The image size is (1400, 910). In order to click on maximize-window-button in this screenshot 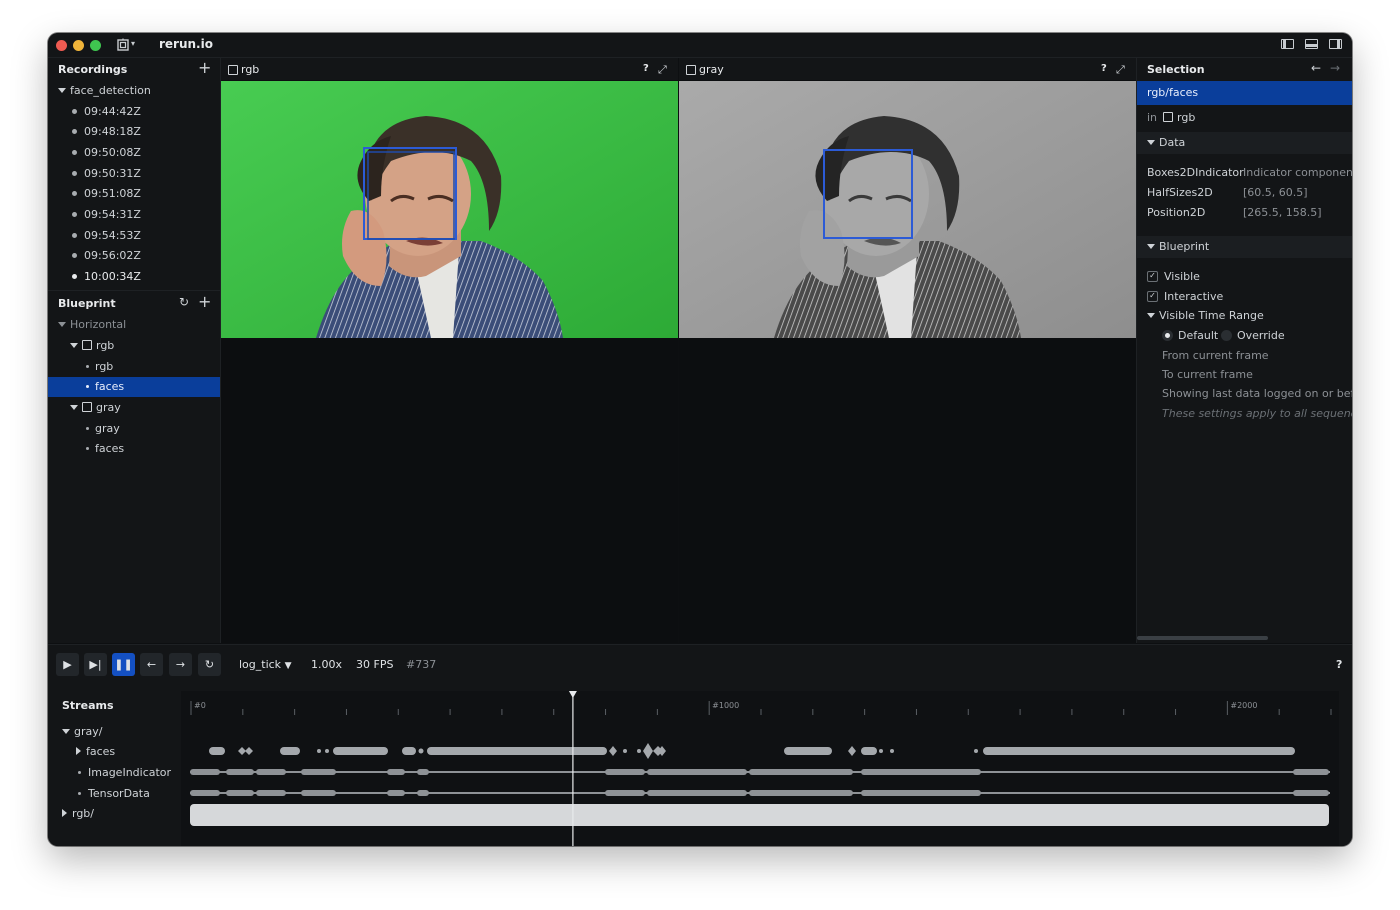, I will do `click(95, 45)`.